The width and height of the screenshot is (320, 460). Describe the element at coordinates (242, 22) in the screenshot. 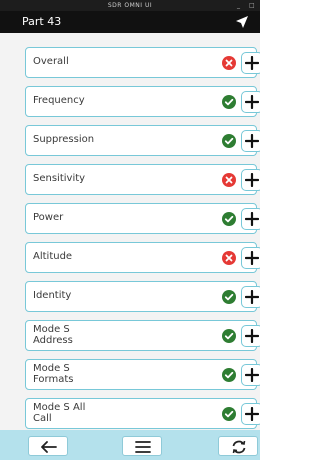

I see `navigation-arrow-icon` at that location.